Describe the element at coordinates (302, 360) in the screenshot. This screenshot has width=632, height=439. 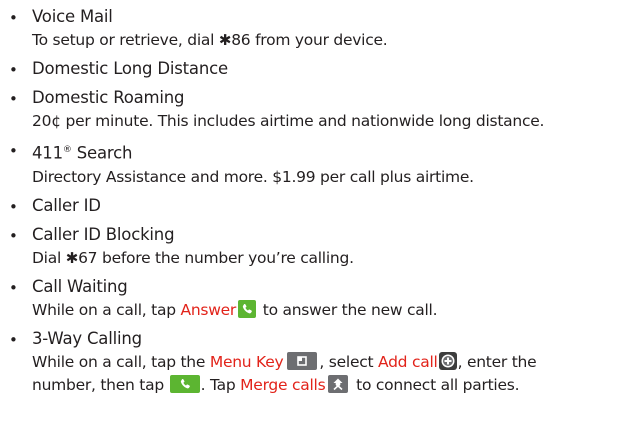
I see `menu-key-icon` at that location.